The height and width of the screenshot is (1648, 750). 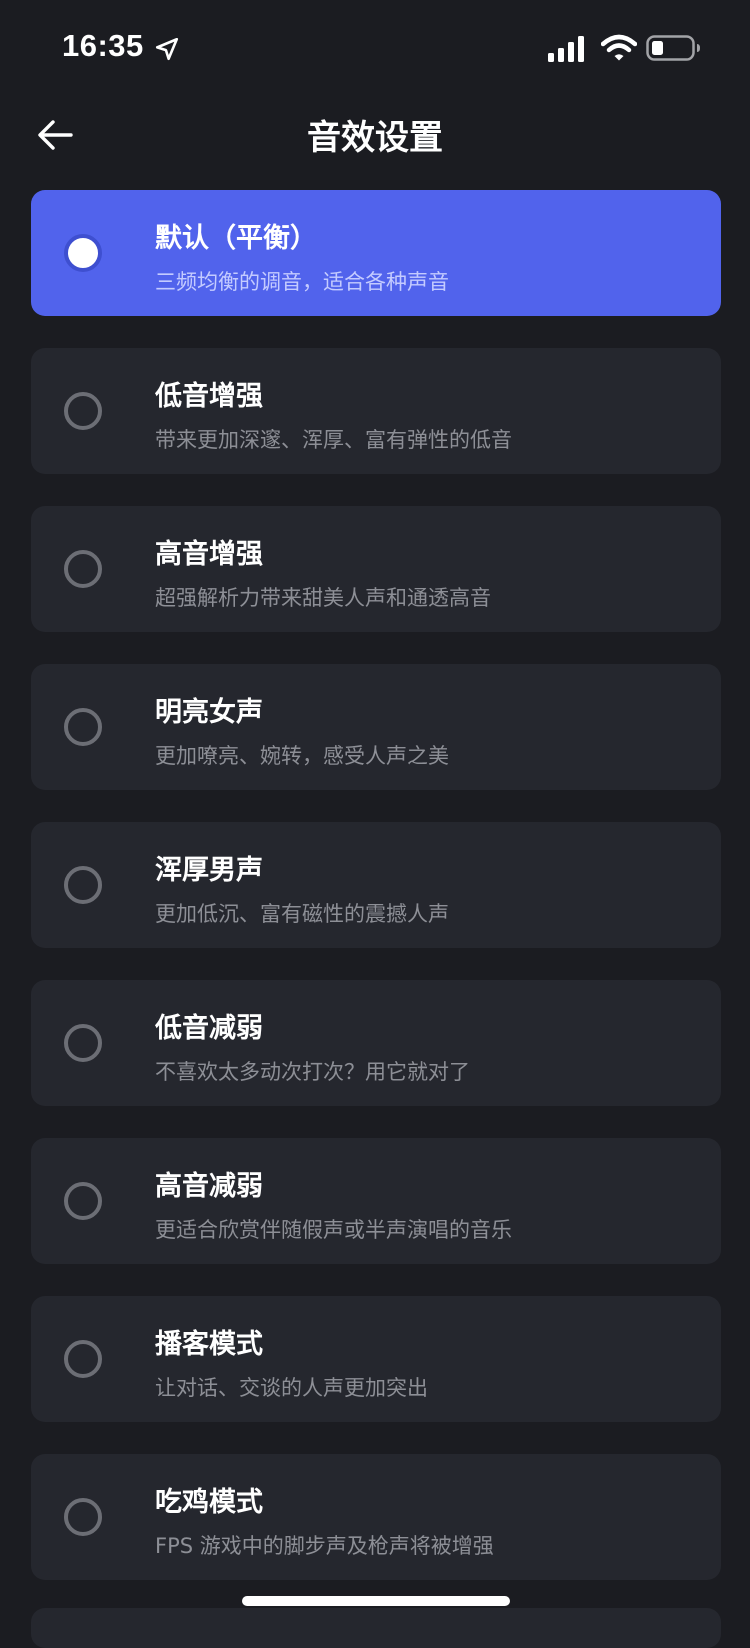 I want to click on preset-treble-boost: 高音增强 超强解析力带来甜美人声和通透高音, so click(x=376, y=569).